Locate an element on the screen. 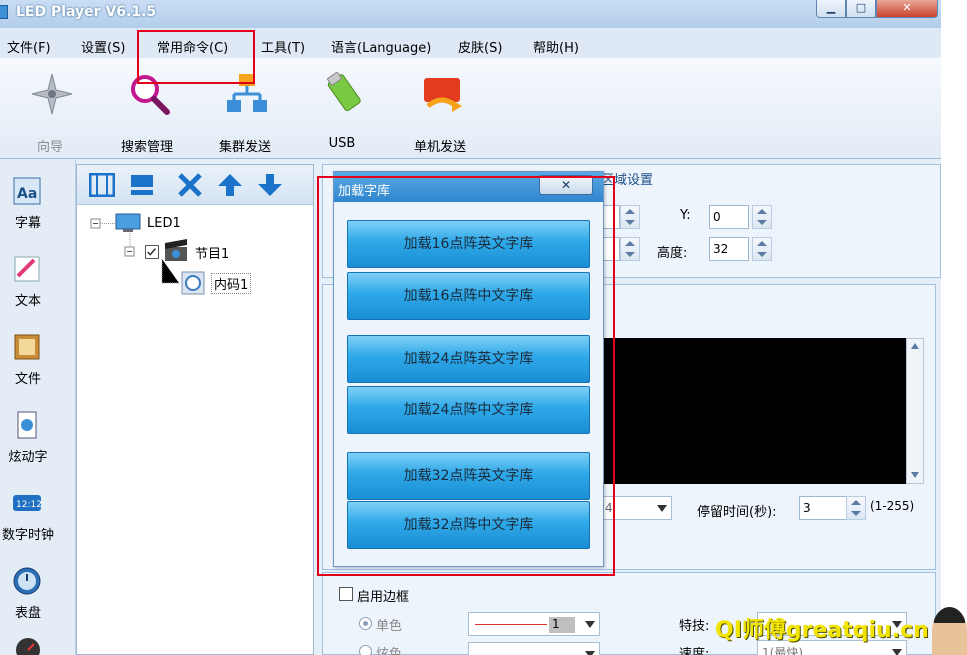 This screenshot has width=967, height=655. multi-color-label: 炫色 is located at coordinates (389, 651).